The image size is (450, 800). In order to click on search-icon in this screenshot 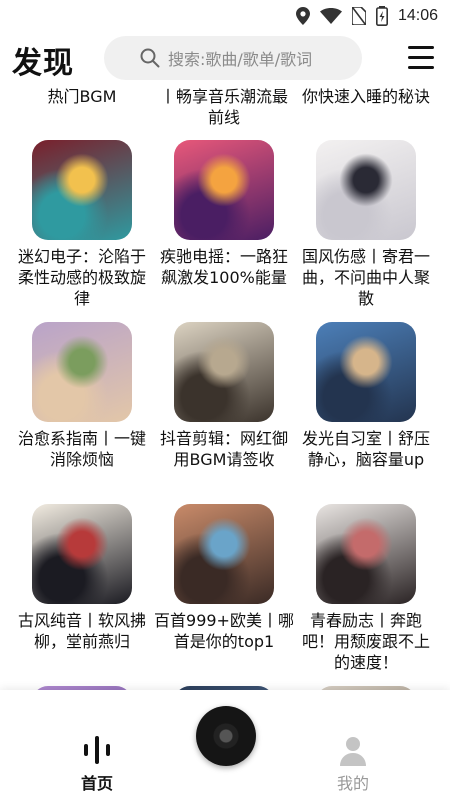, I will do `click(150, 58)`.